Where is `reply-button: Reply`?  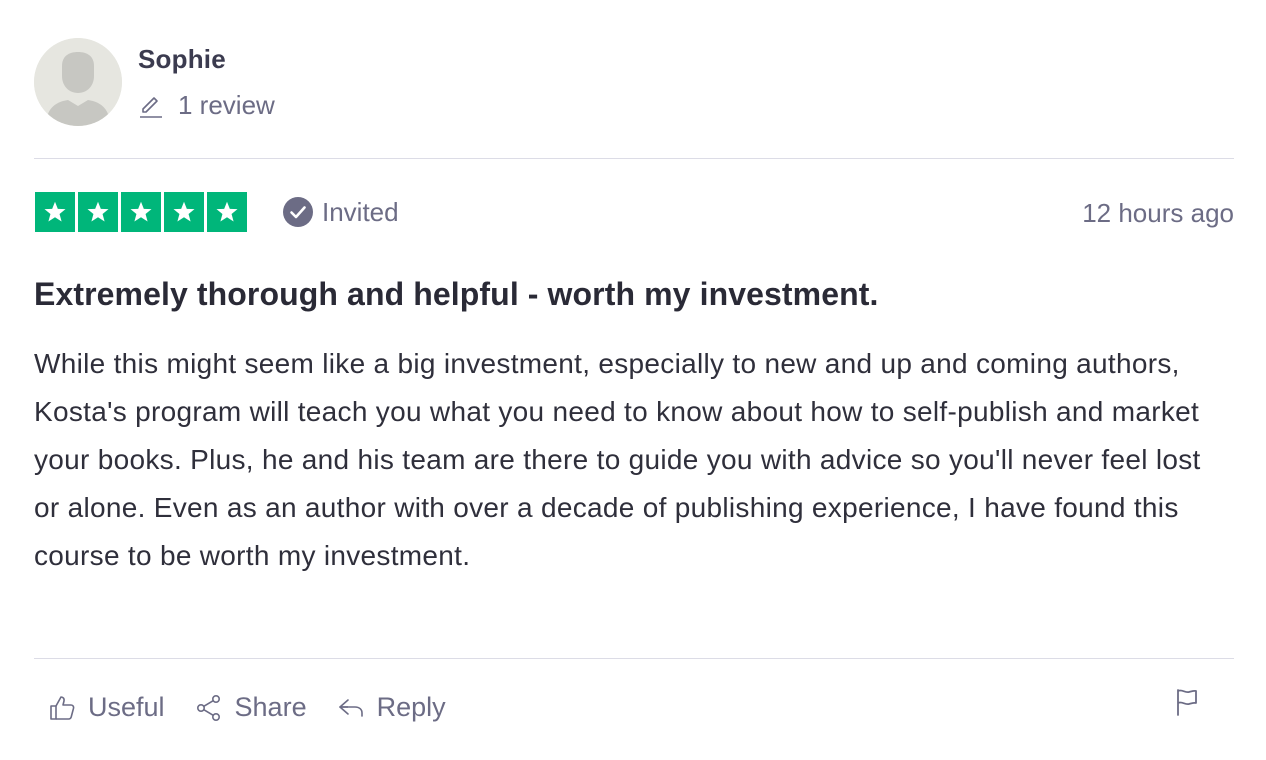 reply-button: Reply is located at coordinates (391, 707).